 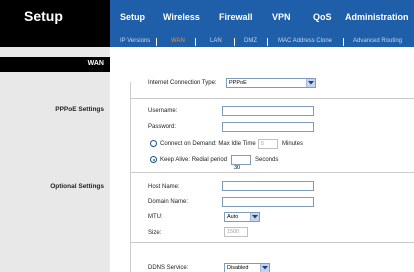 I want to click on mtu-value: Auto, so click(x=233, y=217).